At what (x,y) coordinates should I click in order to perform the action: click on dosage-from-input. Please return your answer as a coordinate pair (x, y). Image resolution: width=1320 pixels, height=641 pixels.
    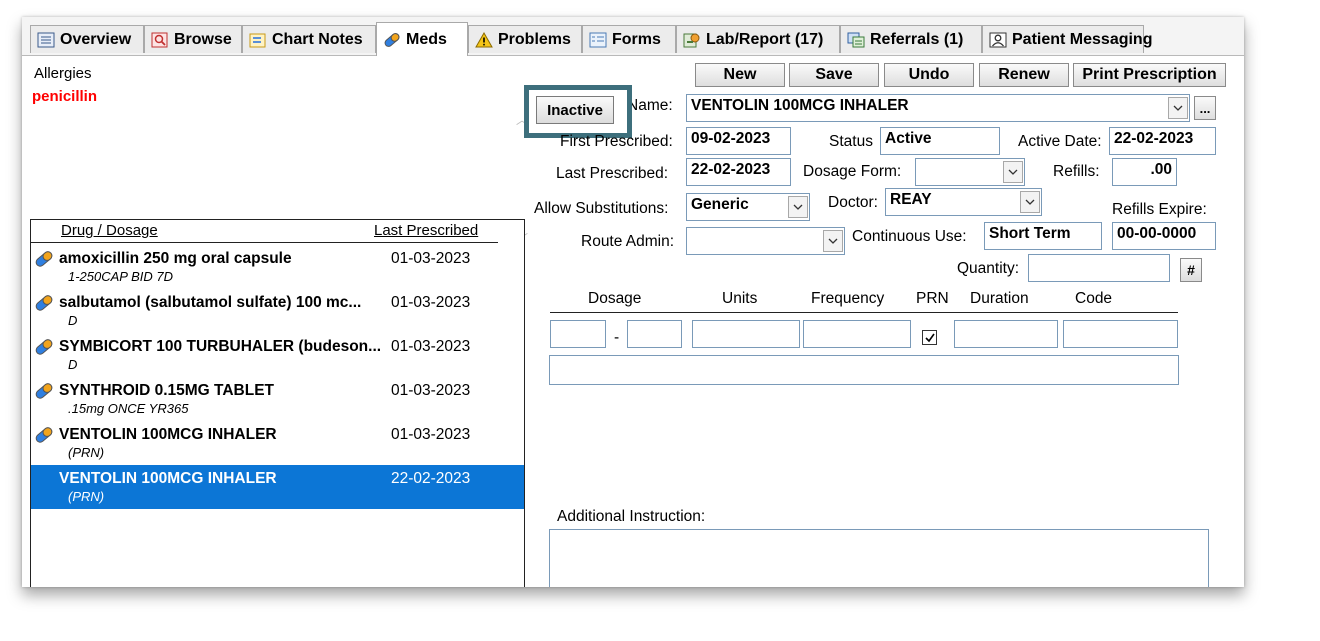
    Looking at the image, I should click on (578, 334).